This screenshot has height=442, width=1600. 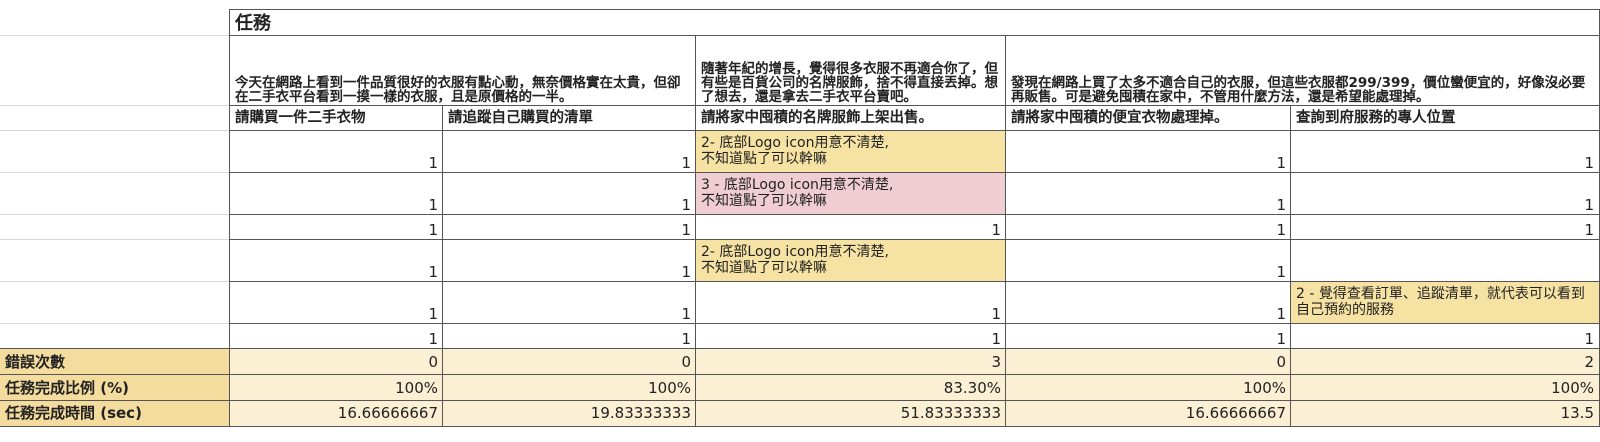 I want to click on summary-value: 2, so click(x=1445, y=361).